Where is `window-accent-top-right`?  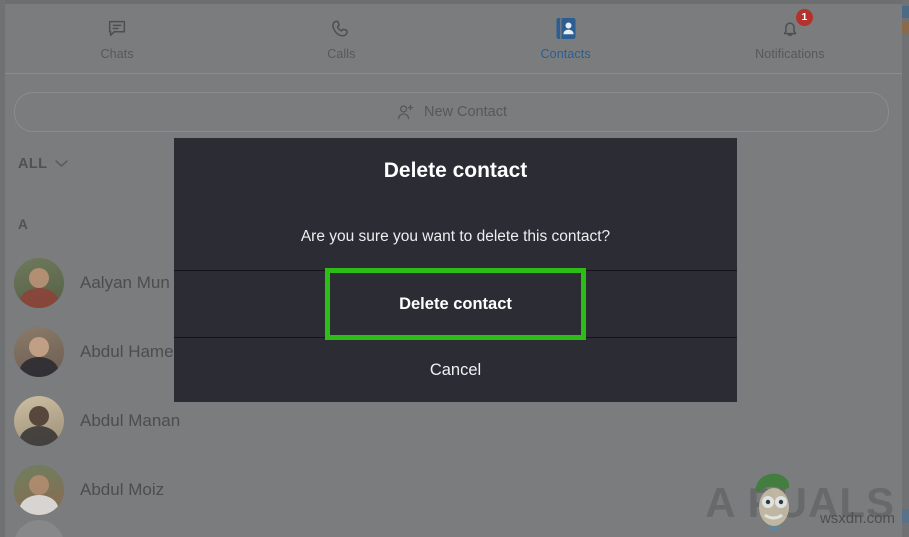
window-accent-top-right is located at coordinates (905, 12).